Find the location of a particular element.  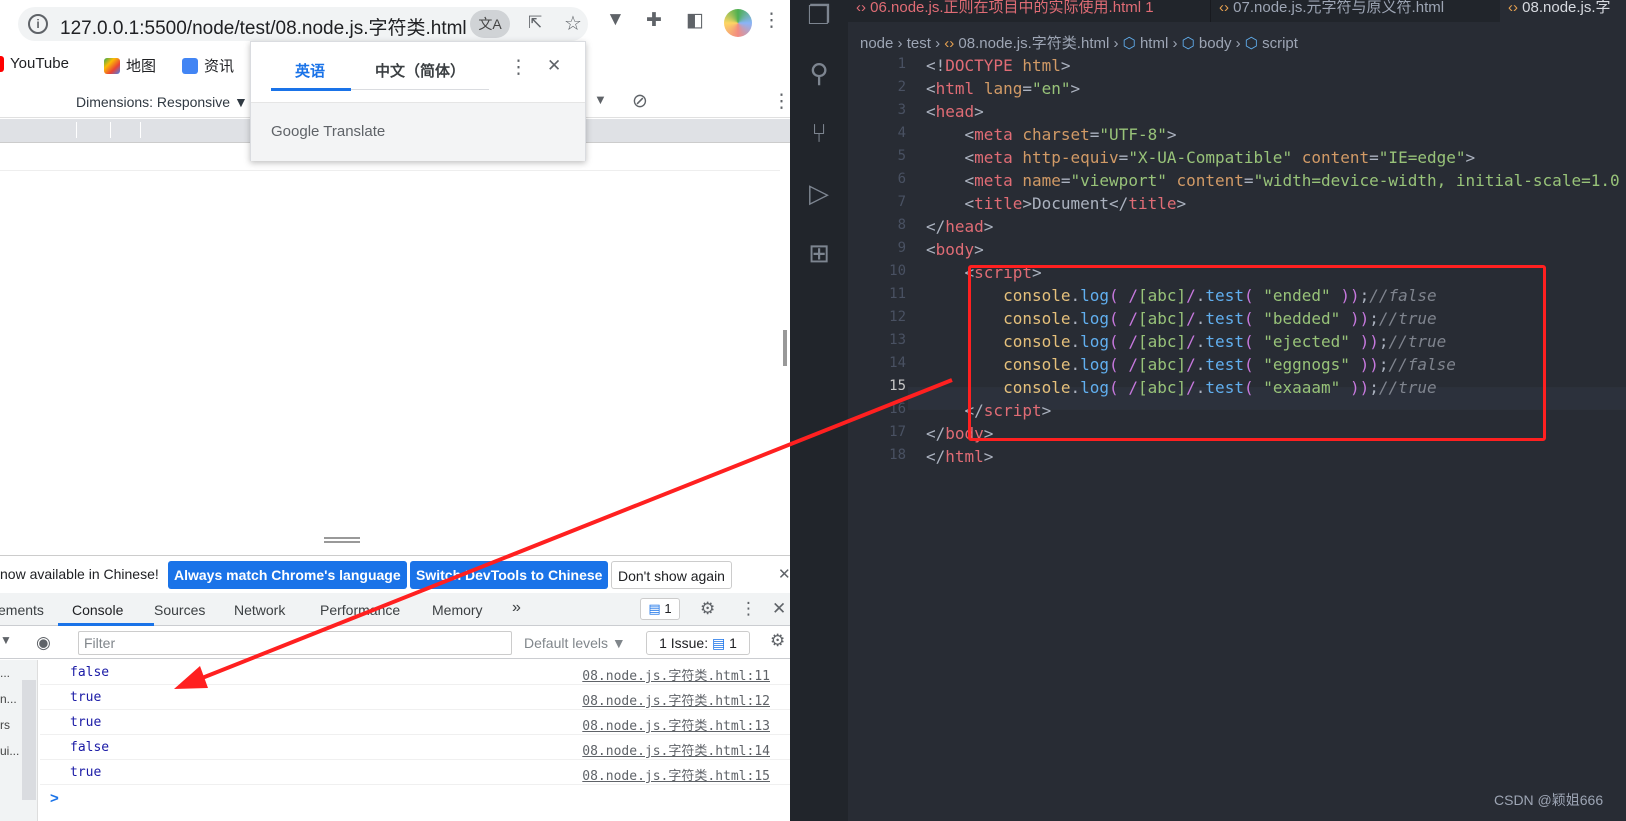

tab-performance: Performance is located at coordinates (360, 610).